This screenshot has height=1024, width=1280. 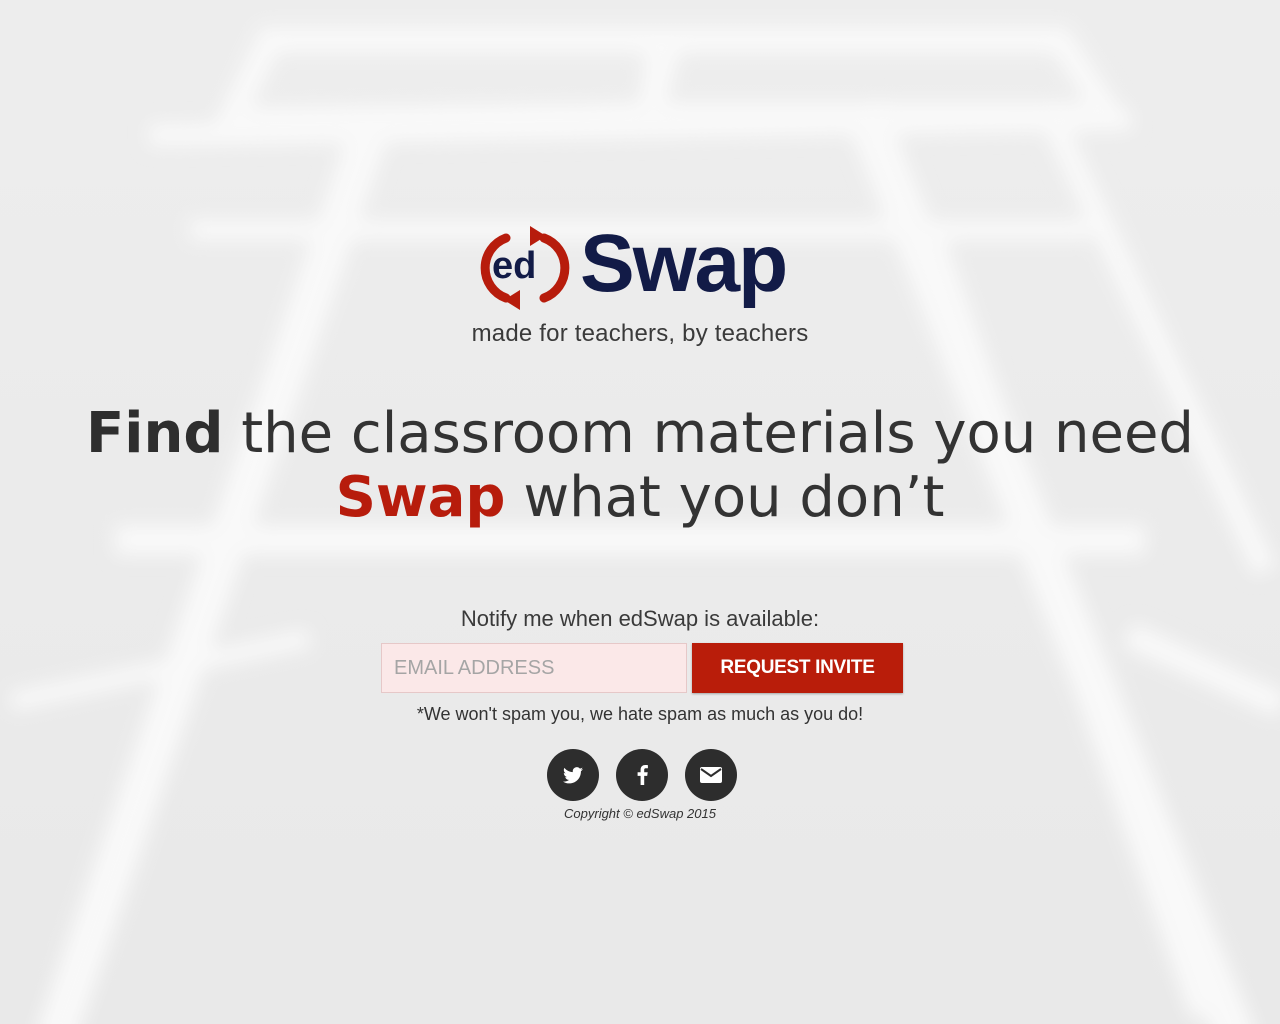 I want to click on headline-line-1: Find the classroom materials you need, so click(x=640, y=434).